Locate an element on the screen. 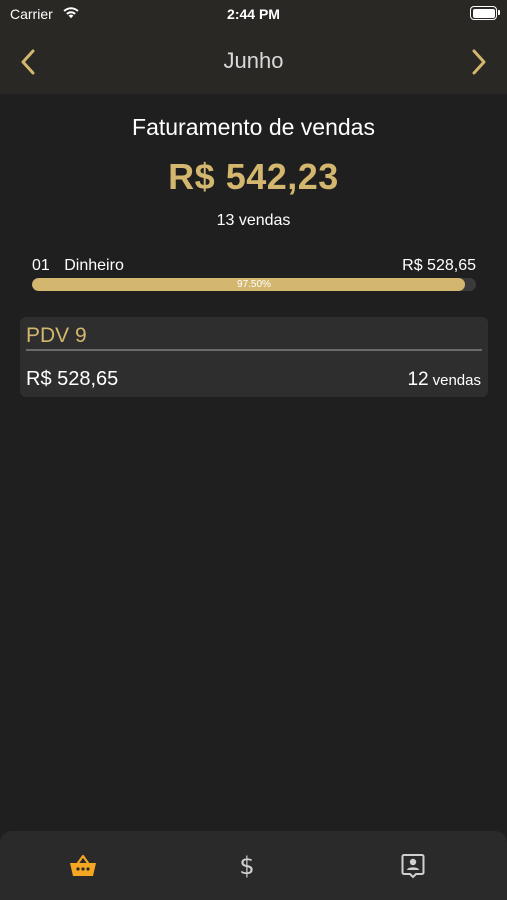 This screenshot has height=900, width=507. dollar-icon: $ is located at coordinates (247, 866).